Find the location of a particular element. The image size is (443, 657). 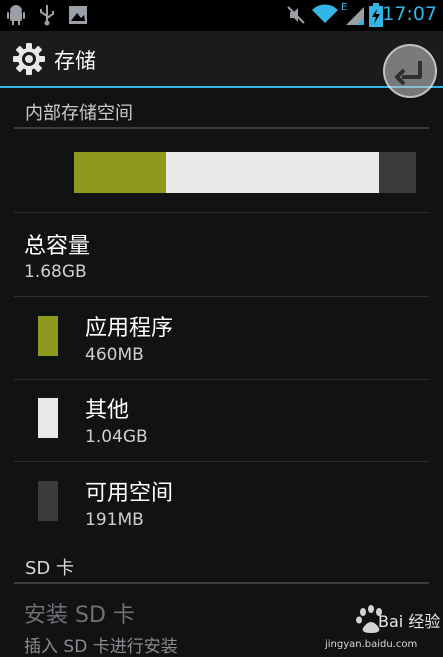

apps-color-swatch is located at coordinates (48, 336).